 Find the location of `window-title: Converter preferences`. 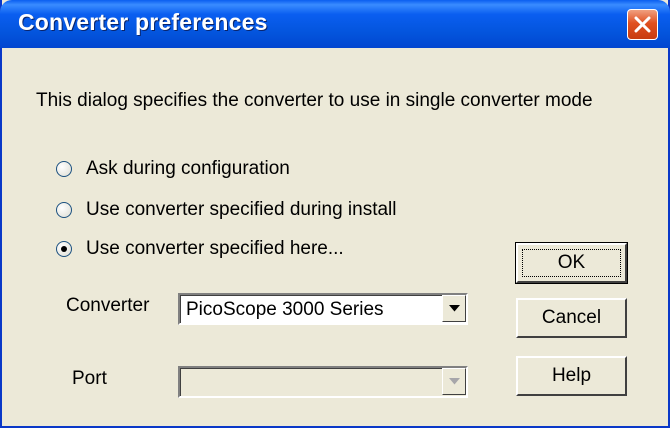

window-title: Converter preferences is located at coordinates (143, 22).